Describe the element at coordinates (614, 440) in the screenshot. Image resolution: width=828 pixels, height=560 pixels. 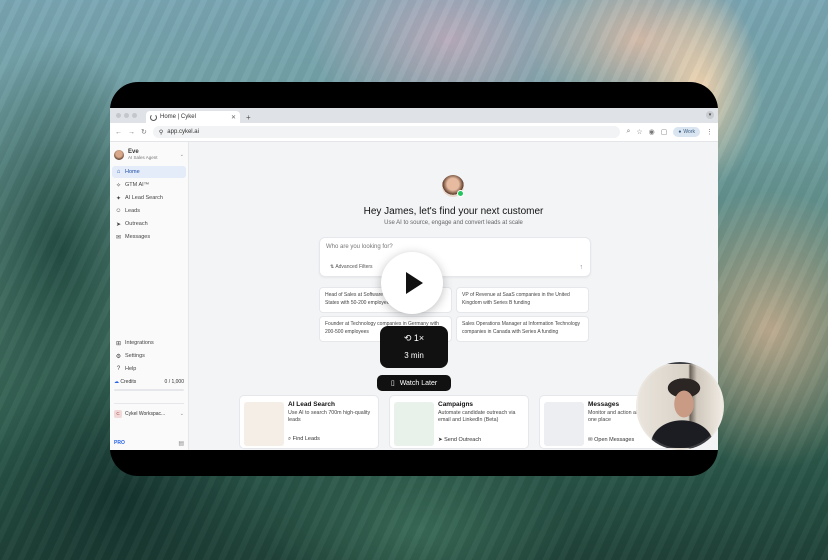
I see `button-label: Open Messages` at that location.